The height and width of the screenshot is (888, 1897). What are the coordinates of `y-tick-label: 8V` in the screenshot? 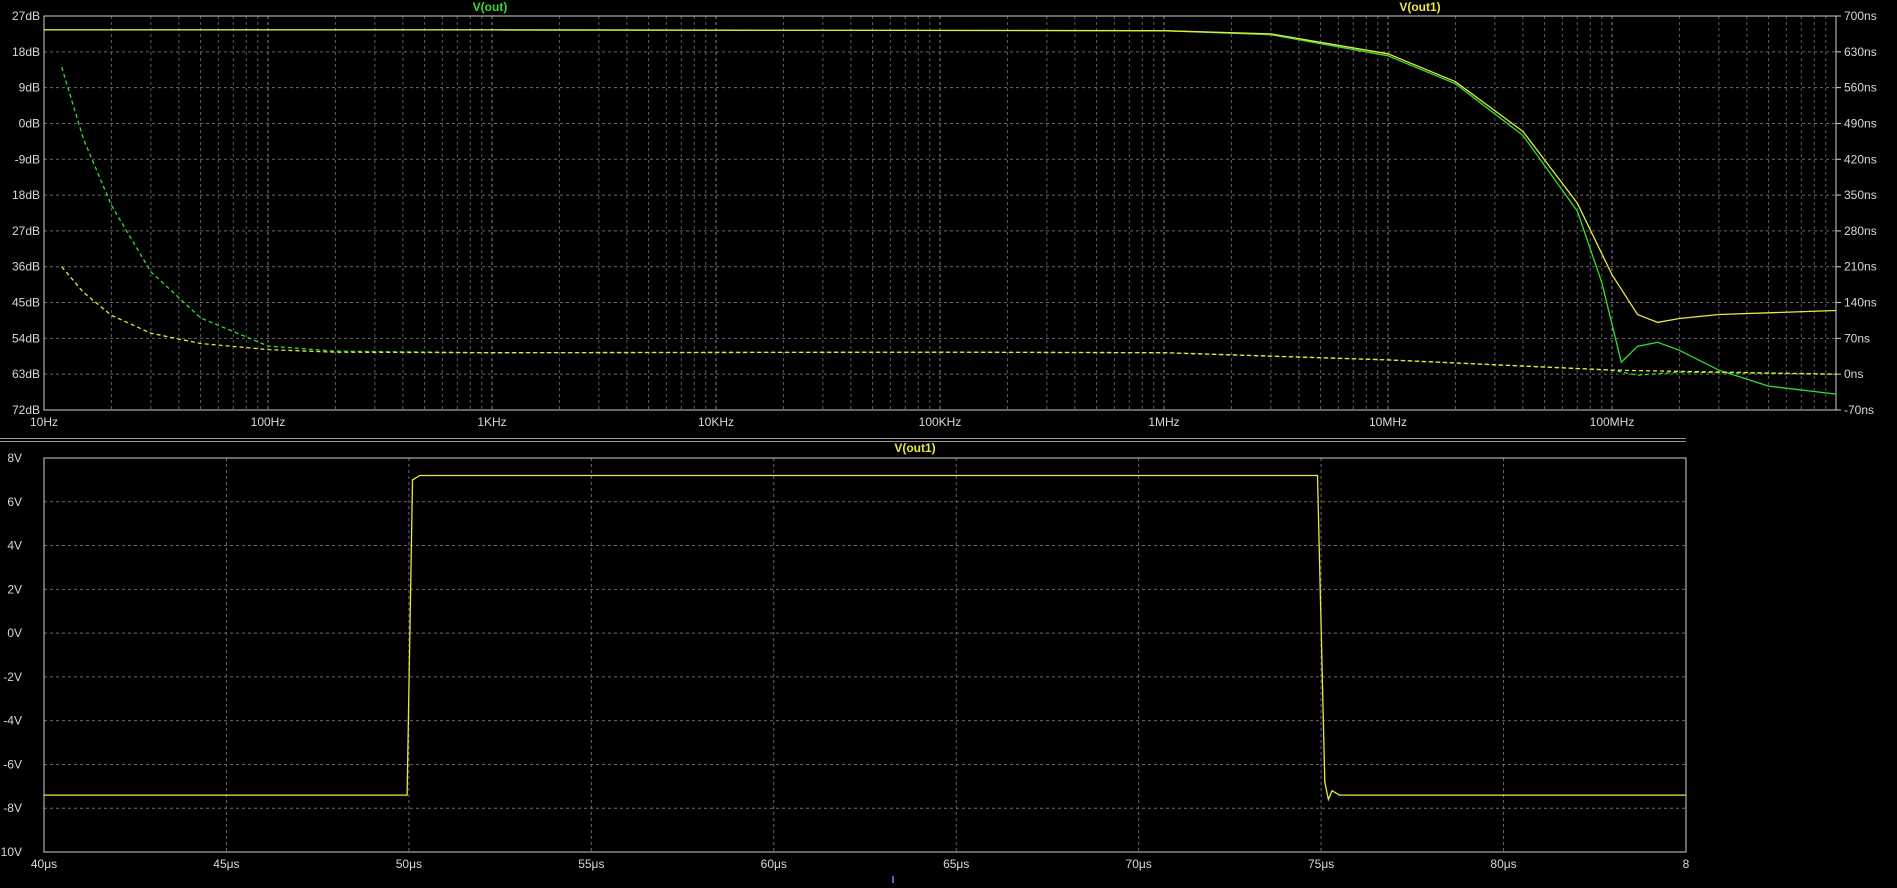 It's located at (14, 458).